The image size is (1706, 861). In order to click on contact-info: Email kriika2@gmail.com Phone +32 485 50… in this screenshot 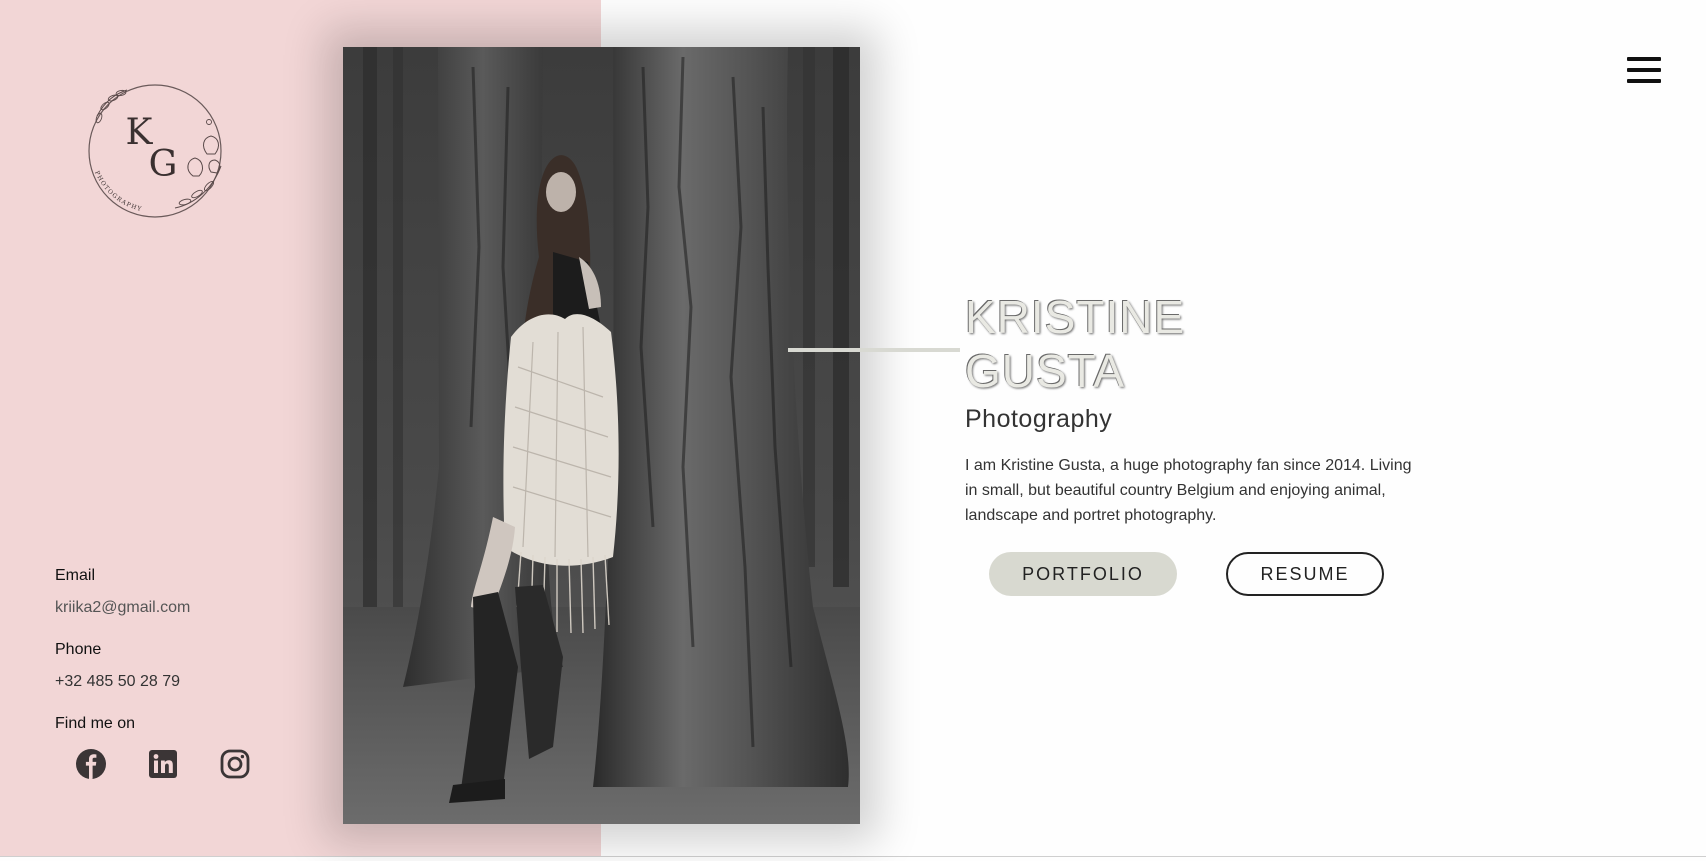, I will do `click(185, 661)`.